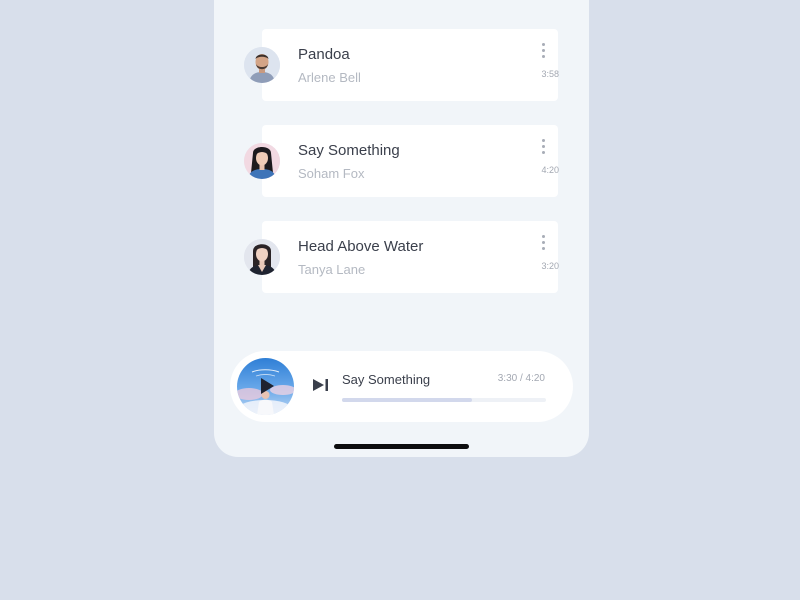  Describe the element at coordinates (550, 266) in the screenshot. I see `track-duration: 3:20` at that location.